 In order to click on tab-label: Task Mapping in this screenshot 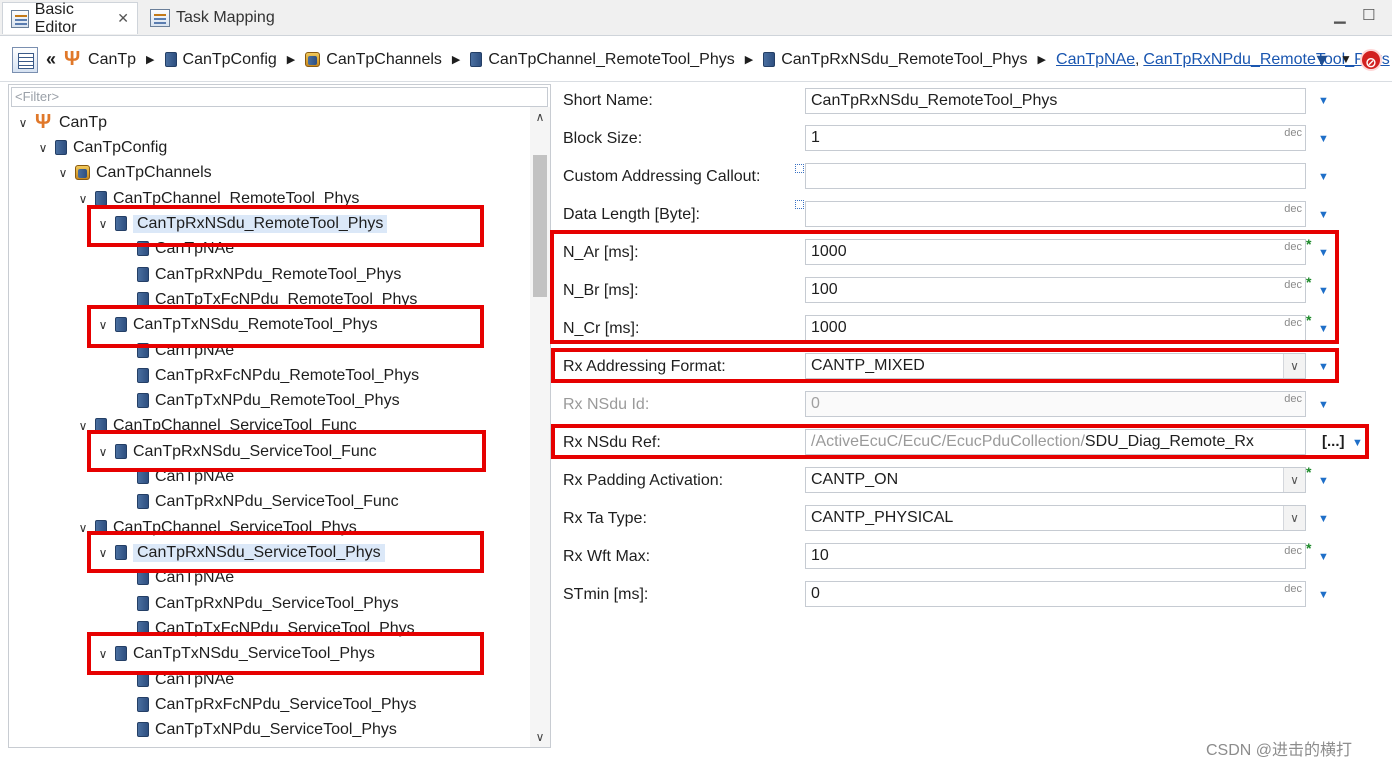, I will do `click(225, 17)`.